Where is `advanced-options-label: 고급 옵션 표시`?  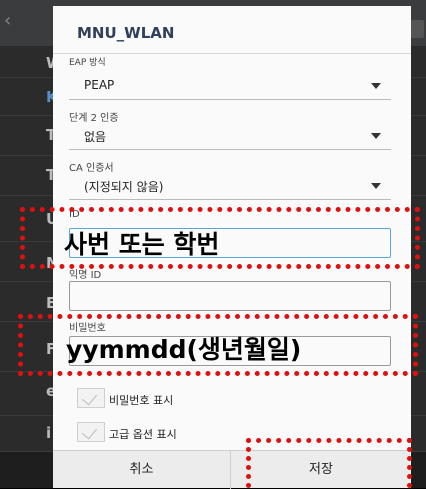 advanced-options-label: 고급 옵션 표시 is located at coordinates (143, 434).